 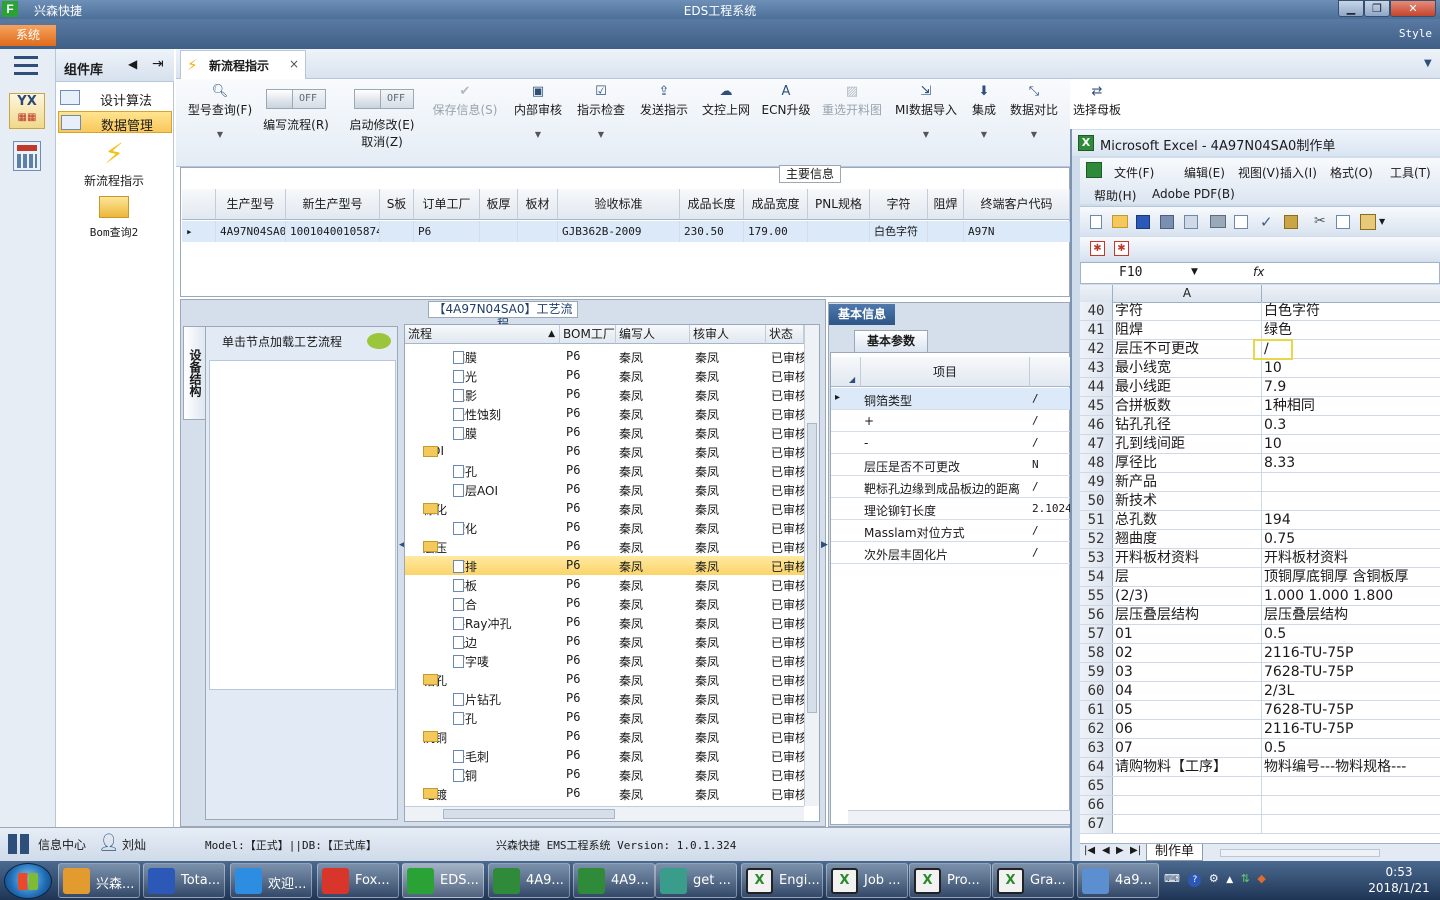 What do you see at coordinates (1352, 311) in the screenshot?
I see `cell-b: 白色字符` at bounding box center [1352, 311].